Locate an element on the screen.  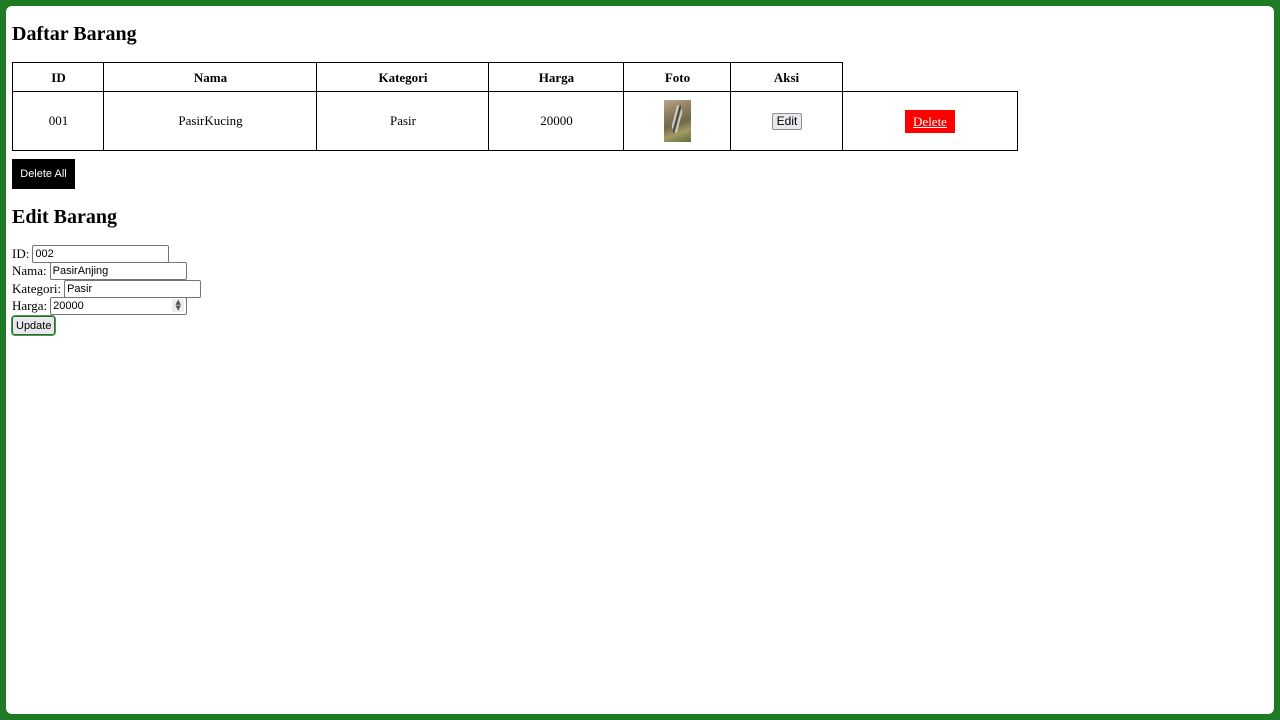
header-aksi: Aksi is located at coordinates (786, 77).